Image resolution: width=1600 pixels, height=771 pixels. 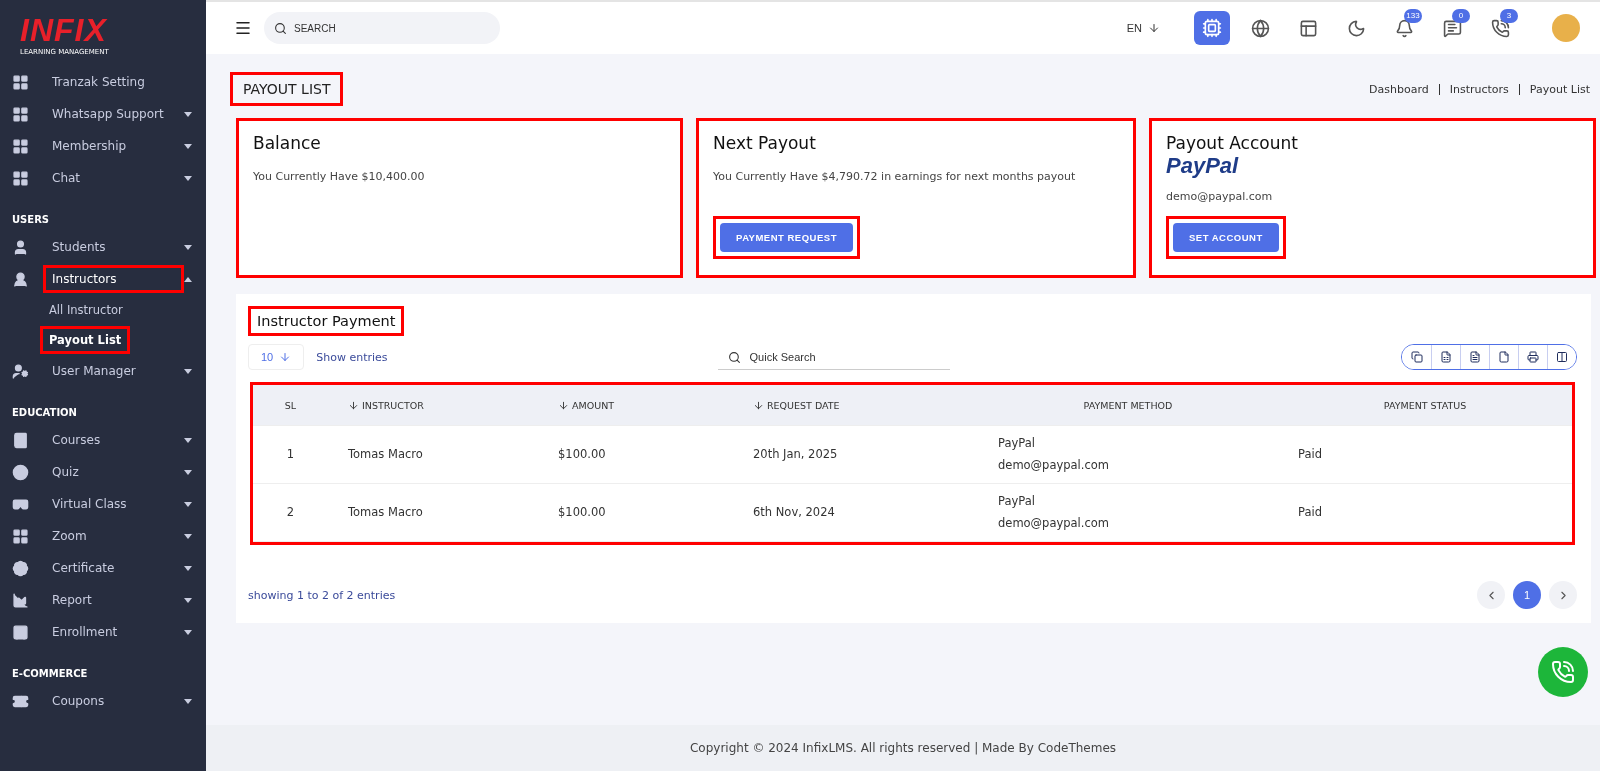 I want to click on columns-icon, so click(x=1562, y=357).